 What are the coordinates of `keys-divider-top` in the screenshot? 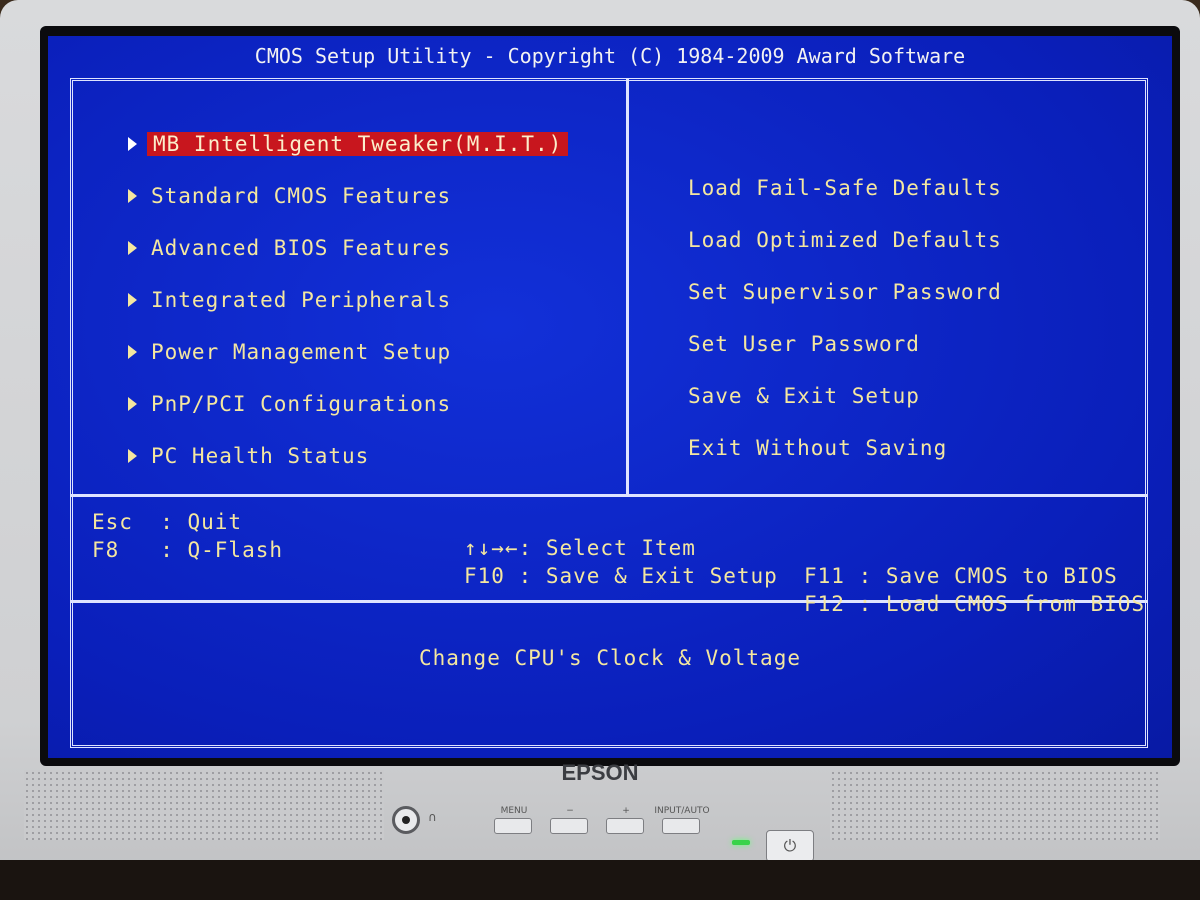 It's located at (609, 495).